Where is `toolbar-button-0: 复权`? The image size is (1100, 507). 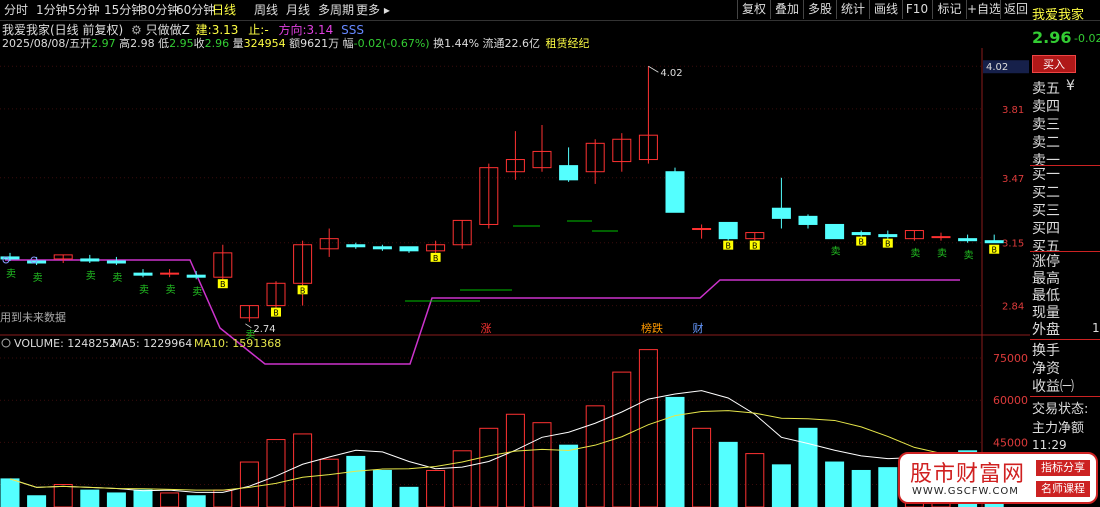
toolbar-button-0: 复权 is located at coordinates (753, 9).